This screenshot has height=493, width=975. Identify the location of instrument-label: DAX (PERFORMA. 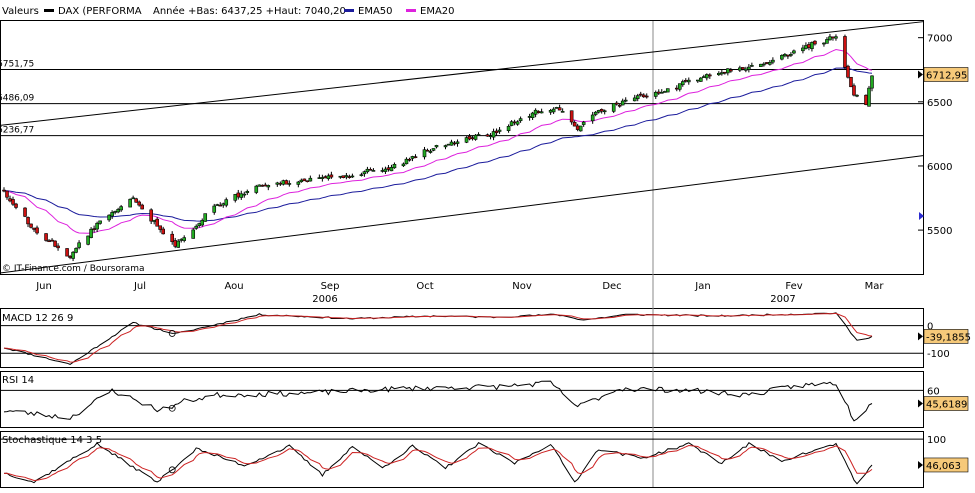
(100, 11).